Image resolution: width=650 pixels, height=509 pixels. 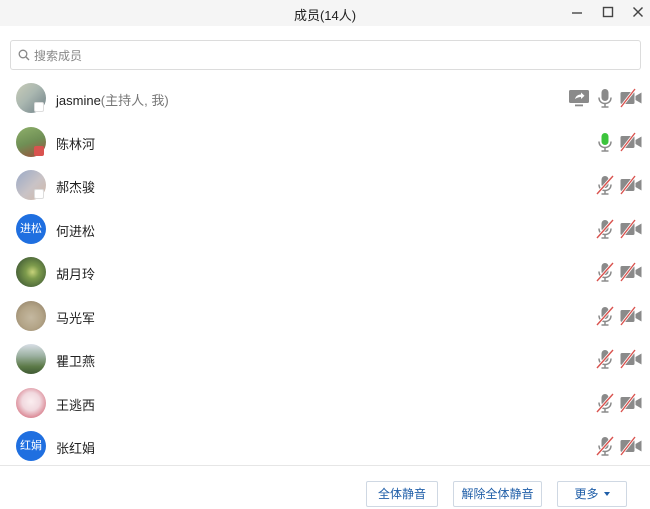 What do you see at coordinates (329, 55) in the screenshot?
I see `search-input` at bounding box center [329, 55].